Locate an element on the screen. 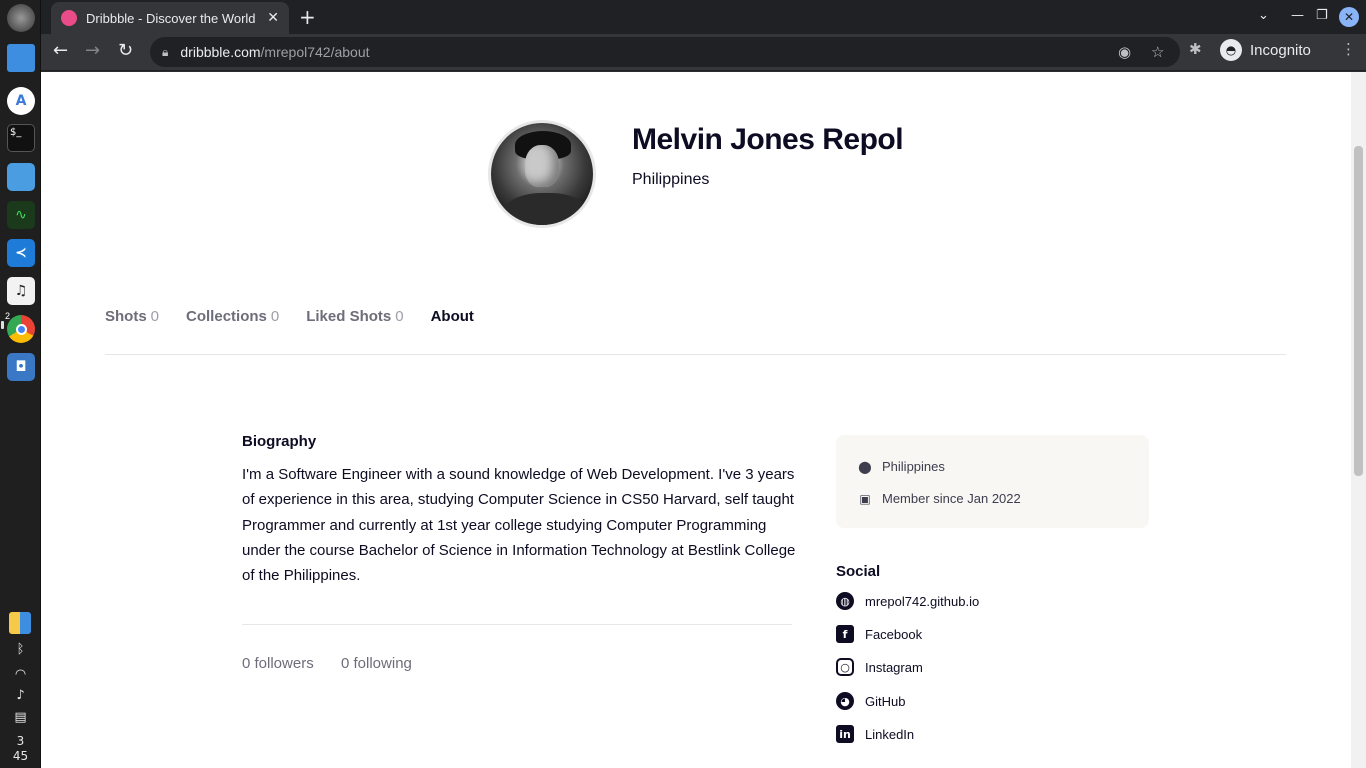 The image size is (1366, 768). browser-tab: Dribbble - Discover the World ✕ is located at coordinates (170, 18).